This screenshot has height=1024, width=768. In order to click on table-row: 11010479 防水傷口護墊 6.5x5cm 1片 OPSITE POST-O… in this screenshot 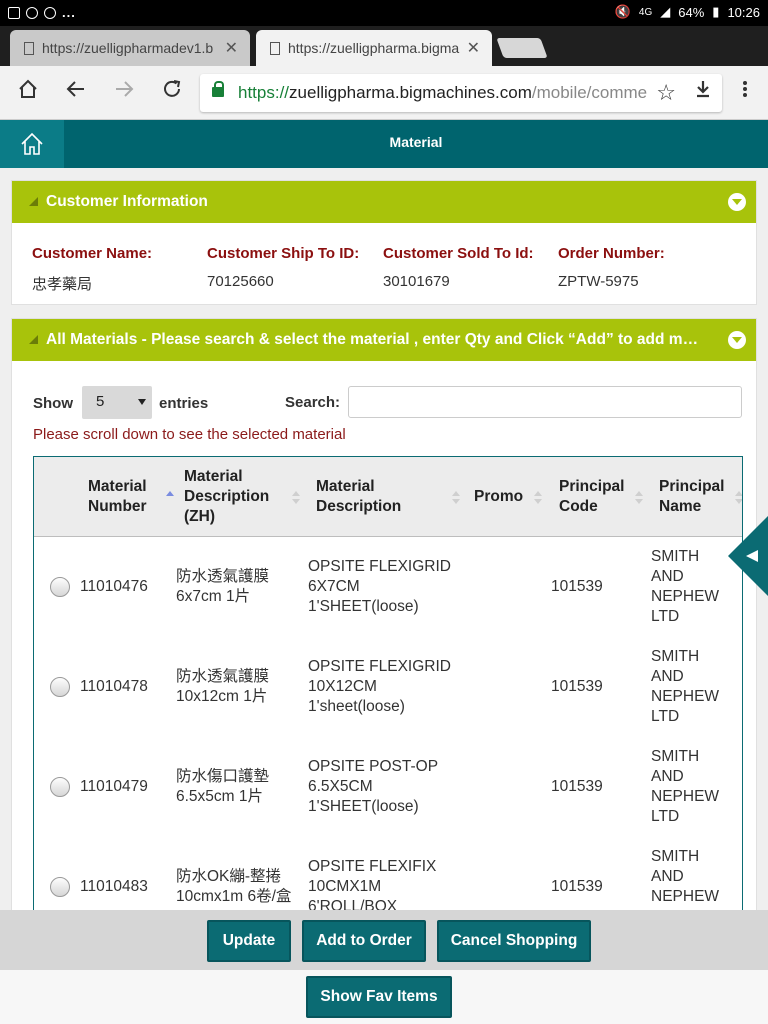, I will do `click(388, 787)`.